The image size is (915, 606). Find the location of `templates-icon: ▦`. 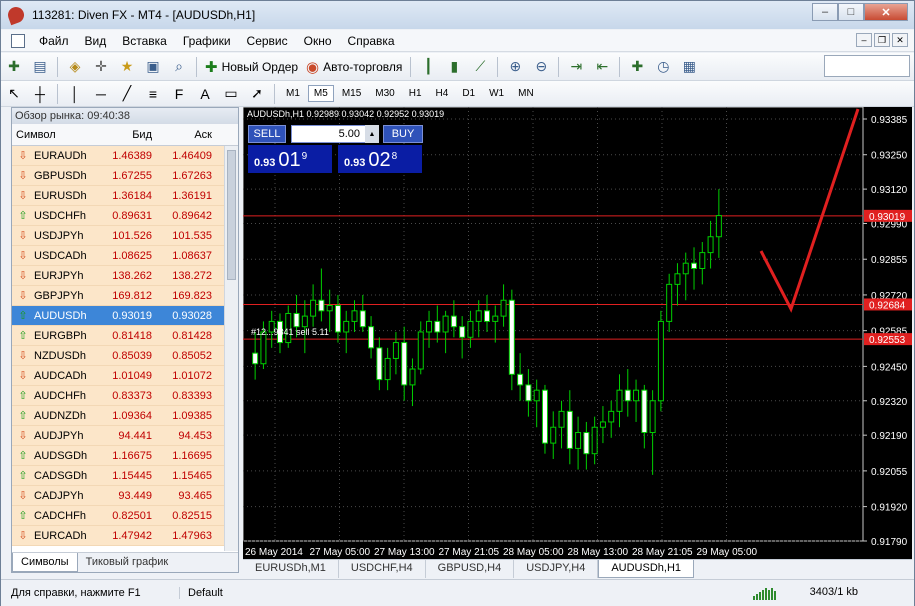

templates-icon: ▦ is located at coordinates (689, 67).